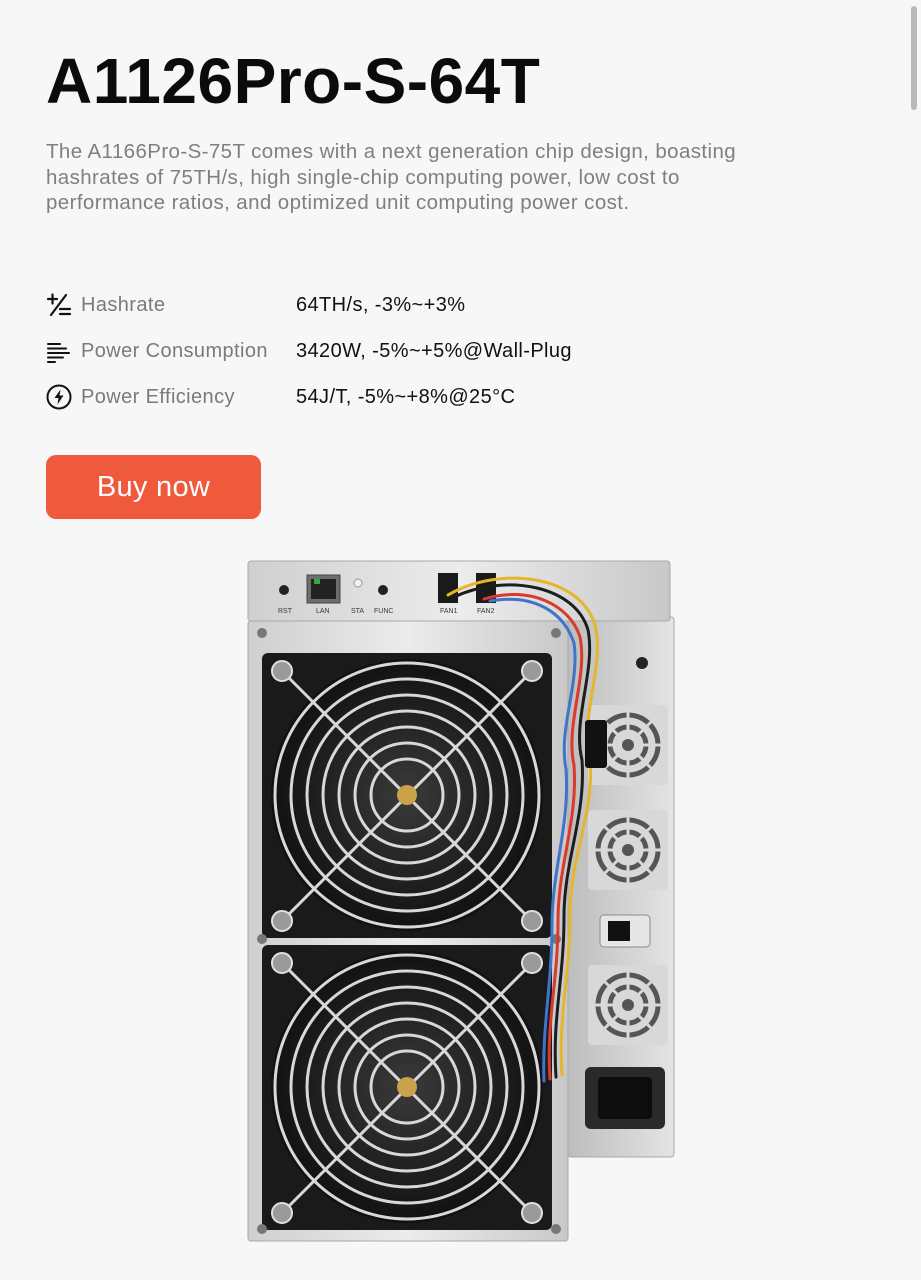 This screenshot has width=921, height=1280. Describe the element at coordinates (383, 611) in the screenshot. I see `port-label-func: FUNC` at that location.